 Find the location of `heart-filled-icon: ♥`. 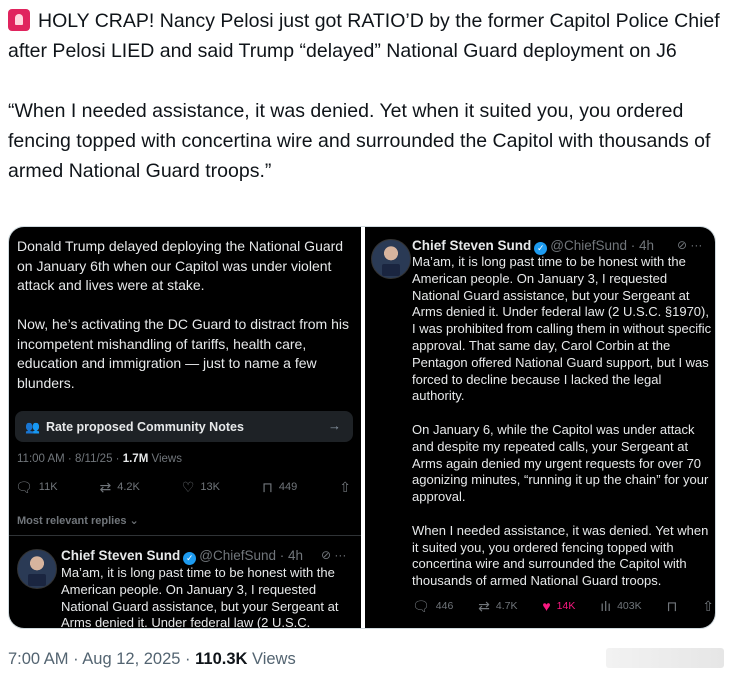

heart-filled-icon: ♥ is located at coordinates (546, 606).